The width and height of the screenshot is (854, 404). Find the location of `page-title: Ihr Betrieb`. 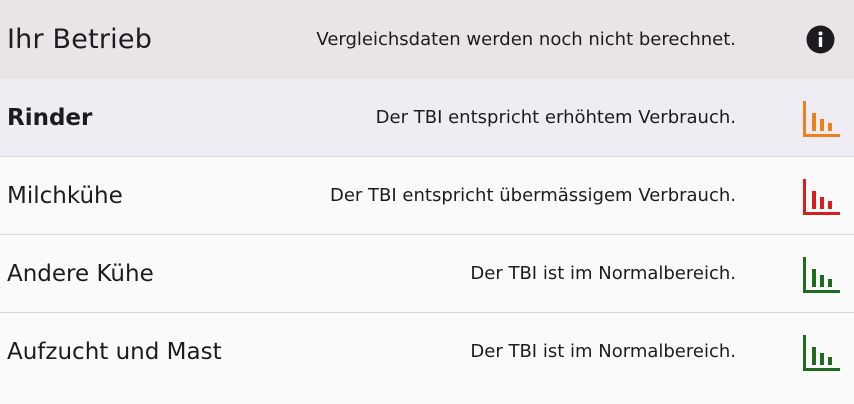

page-title: Ihr Betrieb is located at coordinates (80, 39).